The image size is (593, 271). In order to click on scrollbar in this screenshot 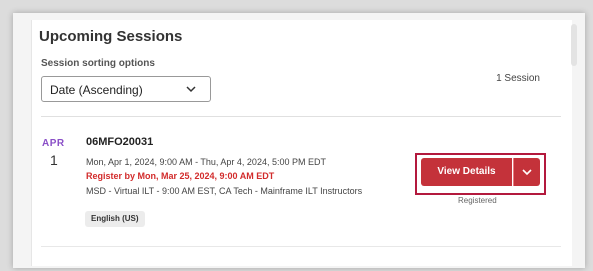, I will do `click(574, 45)`.